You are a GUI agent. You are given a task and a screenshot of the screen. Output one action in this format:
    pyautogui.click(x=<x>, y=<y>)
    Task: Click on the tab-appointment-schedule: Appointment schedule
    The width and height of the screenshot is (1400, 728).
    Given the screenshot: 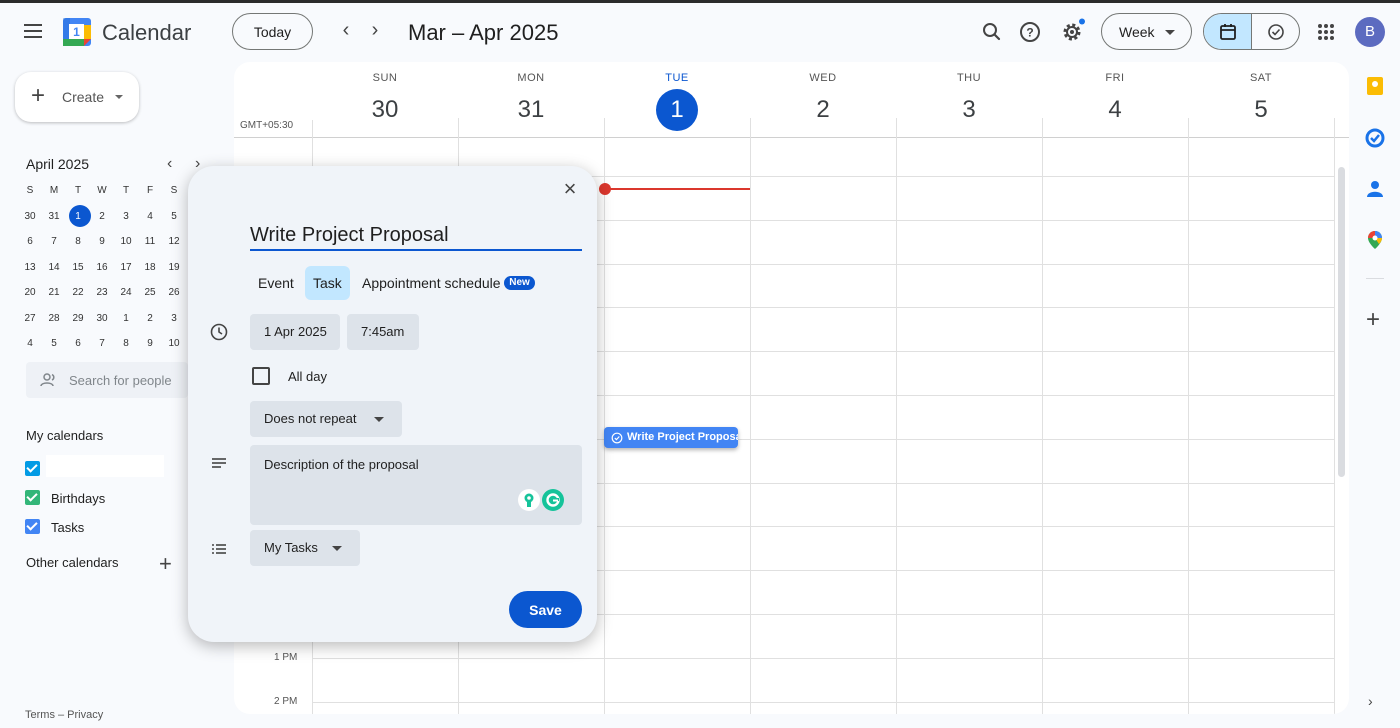 What is the action you would take?
    pyautogui.click(x=431, y=283)
    